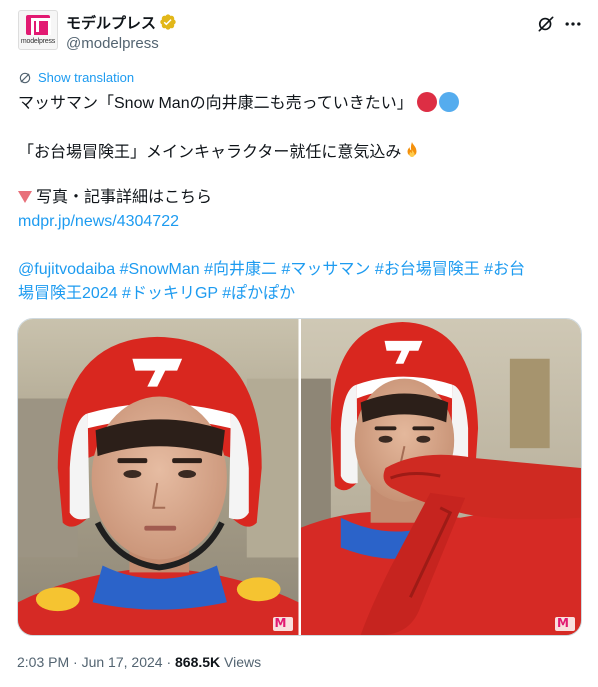 Image resolution: width=598 pixels, height=687 pixels. What do you see at coordinates (197, 662) in the screenshot?
I see `views-count: 868.5K` at bounding box center [197, 662].